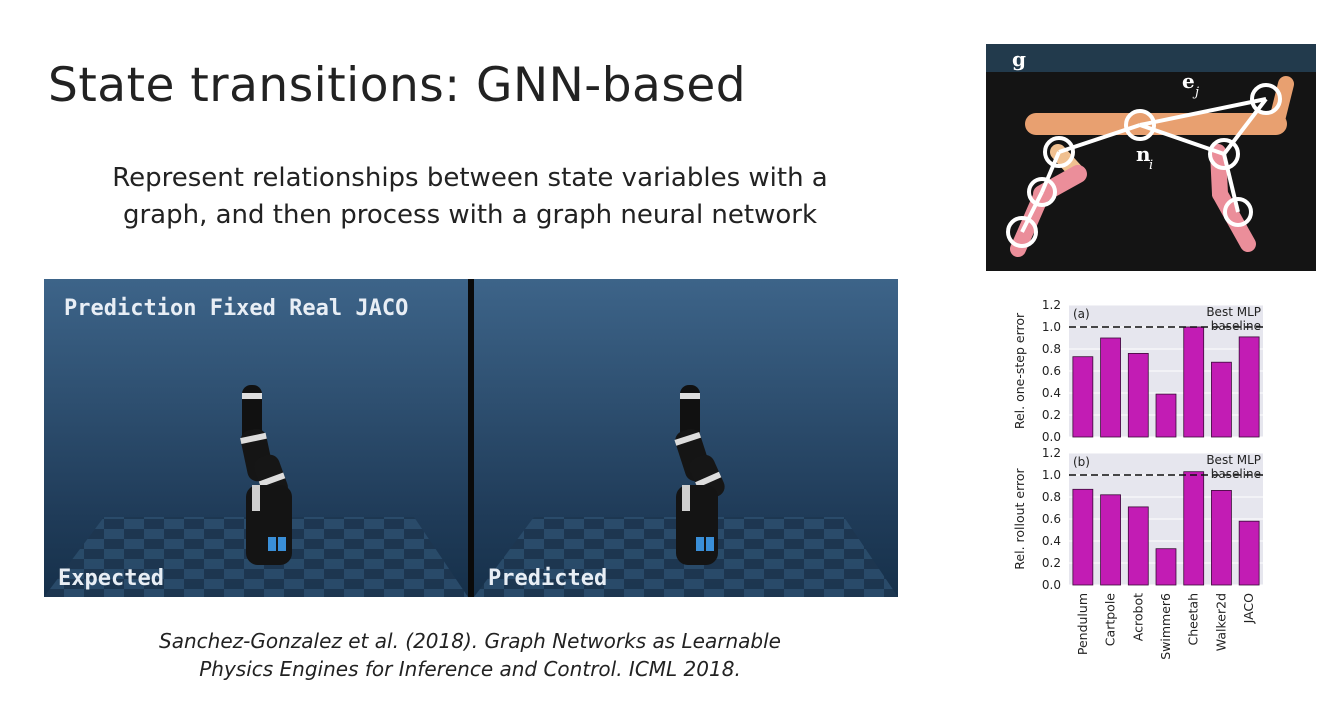  I want to click on x-tick-label: Cheetah, so click(1193, 619).